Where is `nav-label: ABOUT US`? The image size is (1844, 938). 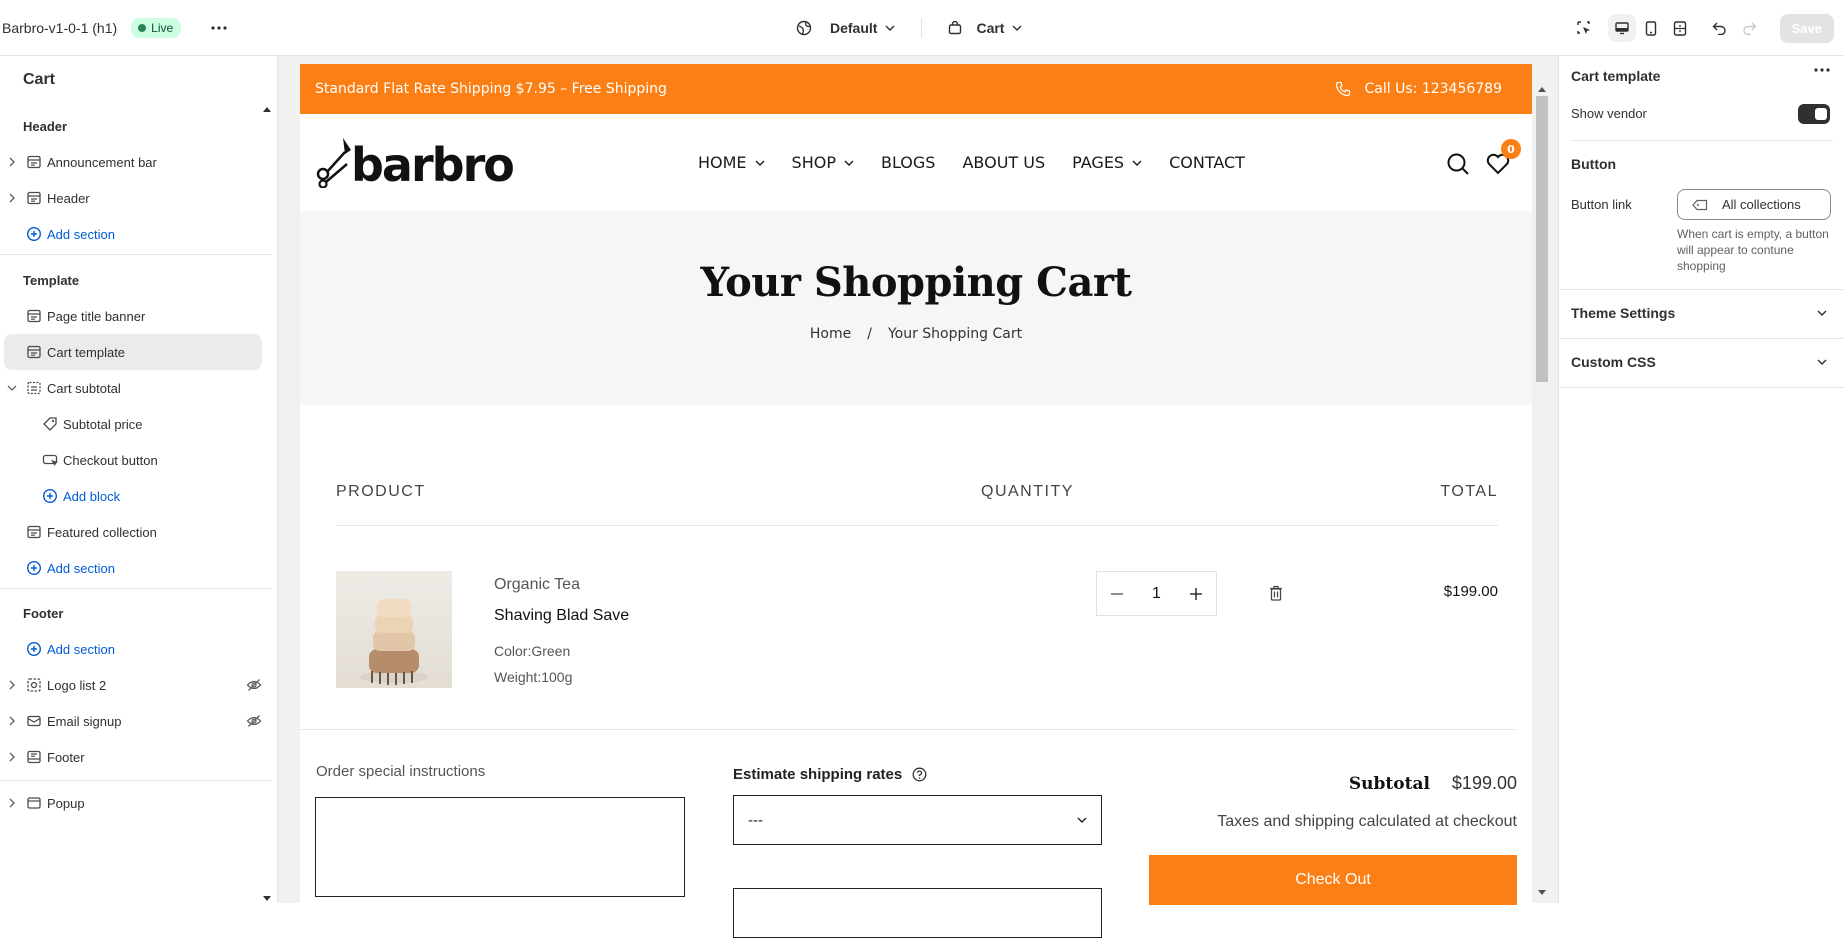
nav-label: ABOUT US is located at coordinates (1004, 162).